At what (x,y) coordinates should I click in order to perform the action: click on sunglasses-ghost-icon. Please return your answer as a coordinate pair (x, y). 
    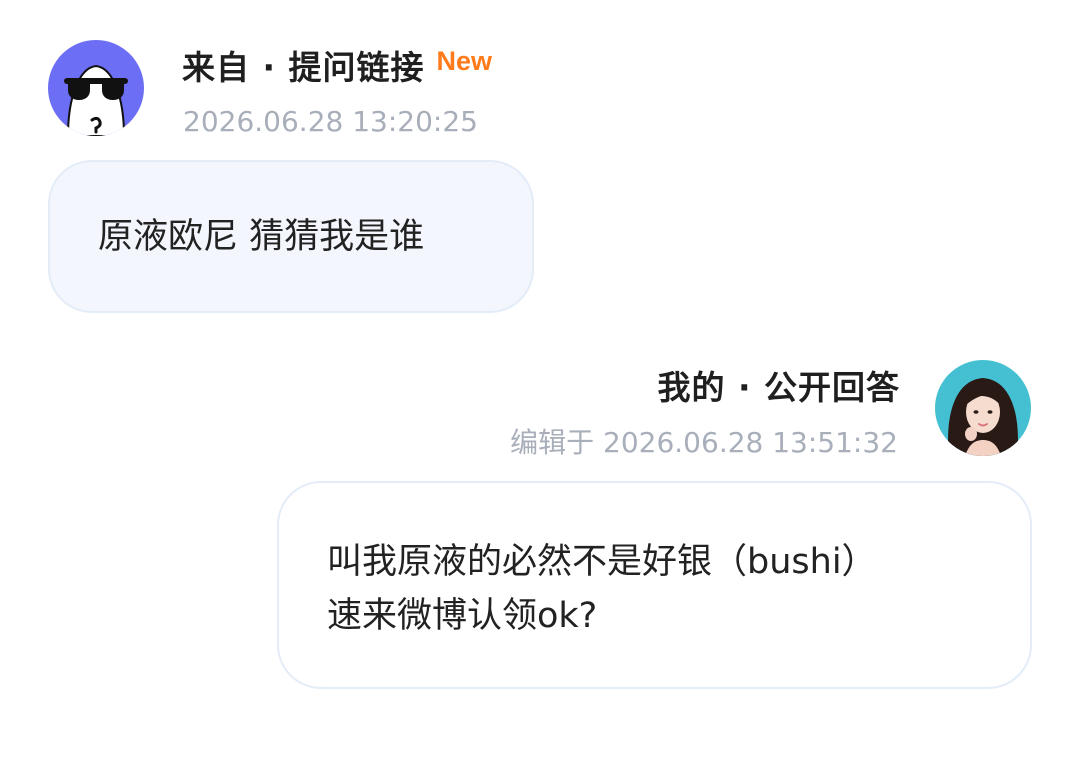
    Looking at the image, I should click on (96, 88).